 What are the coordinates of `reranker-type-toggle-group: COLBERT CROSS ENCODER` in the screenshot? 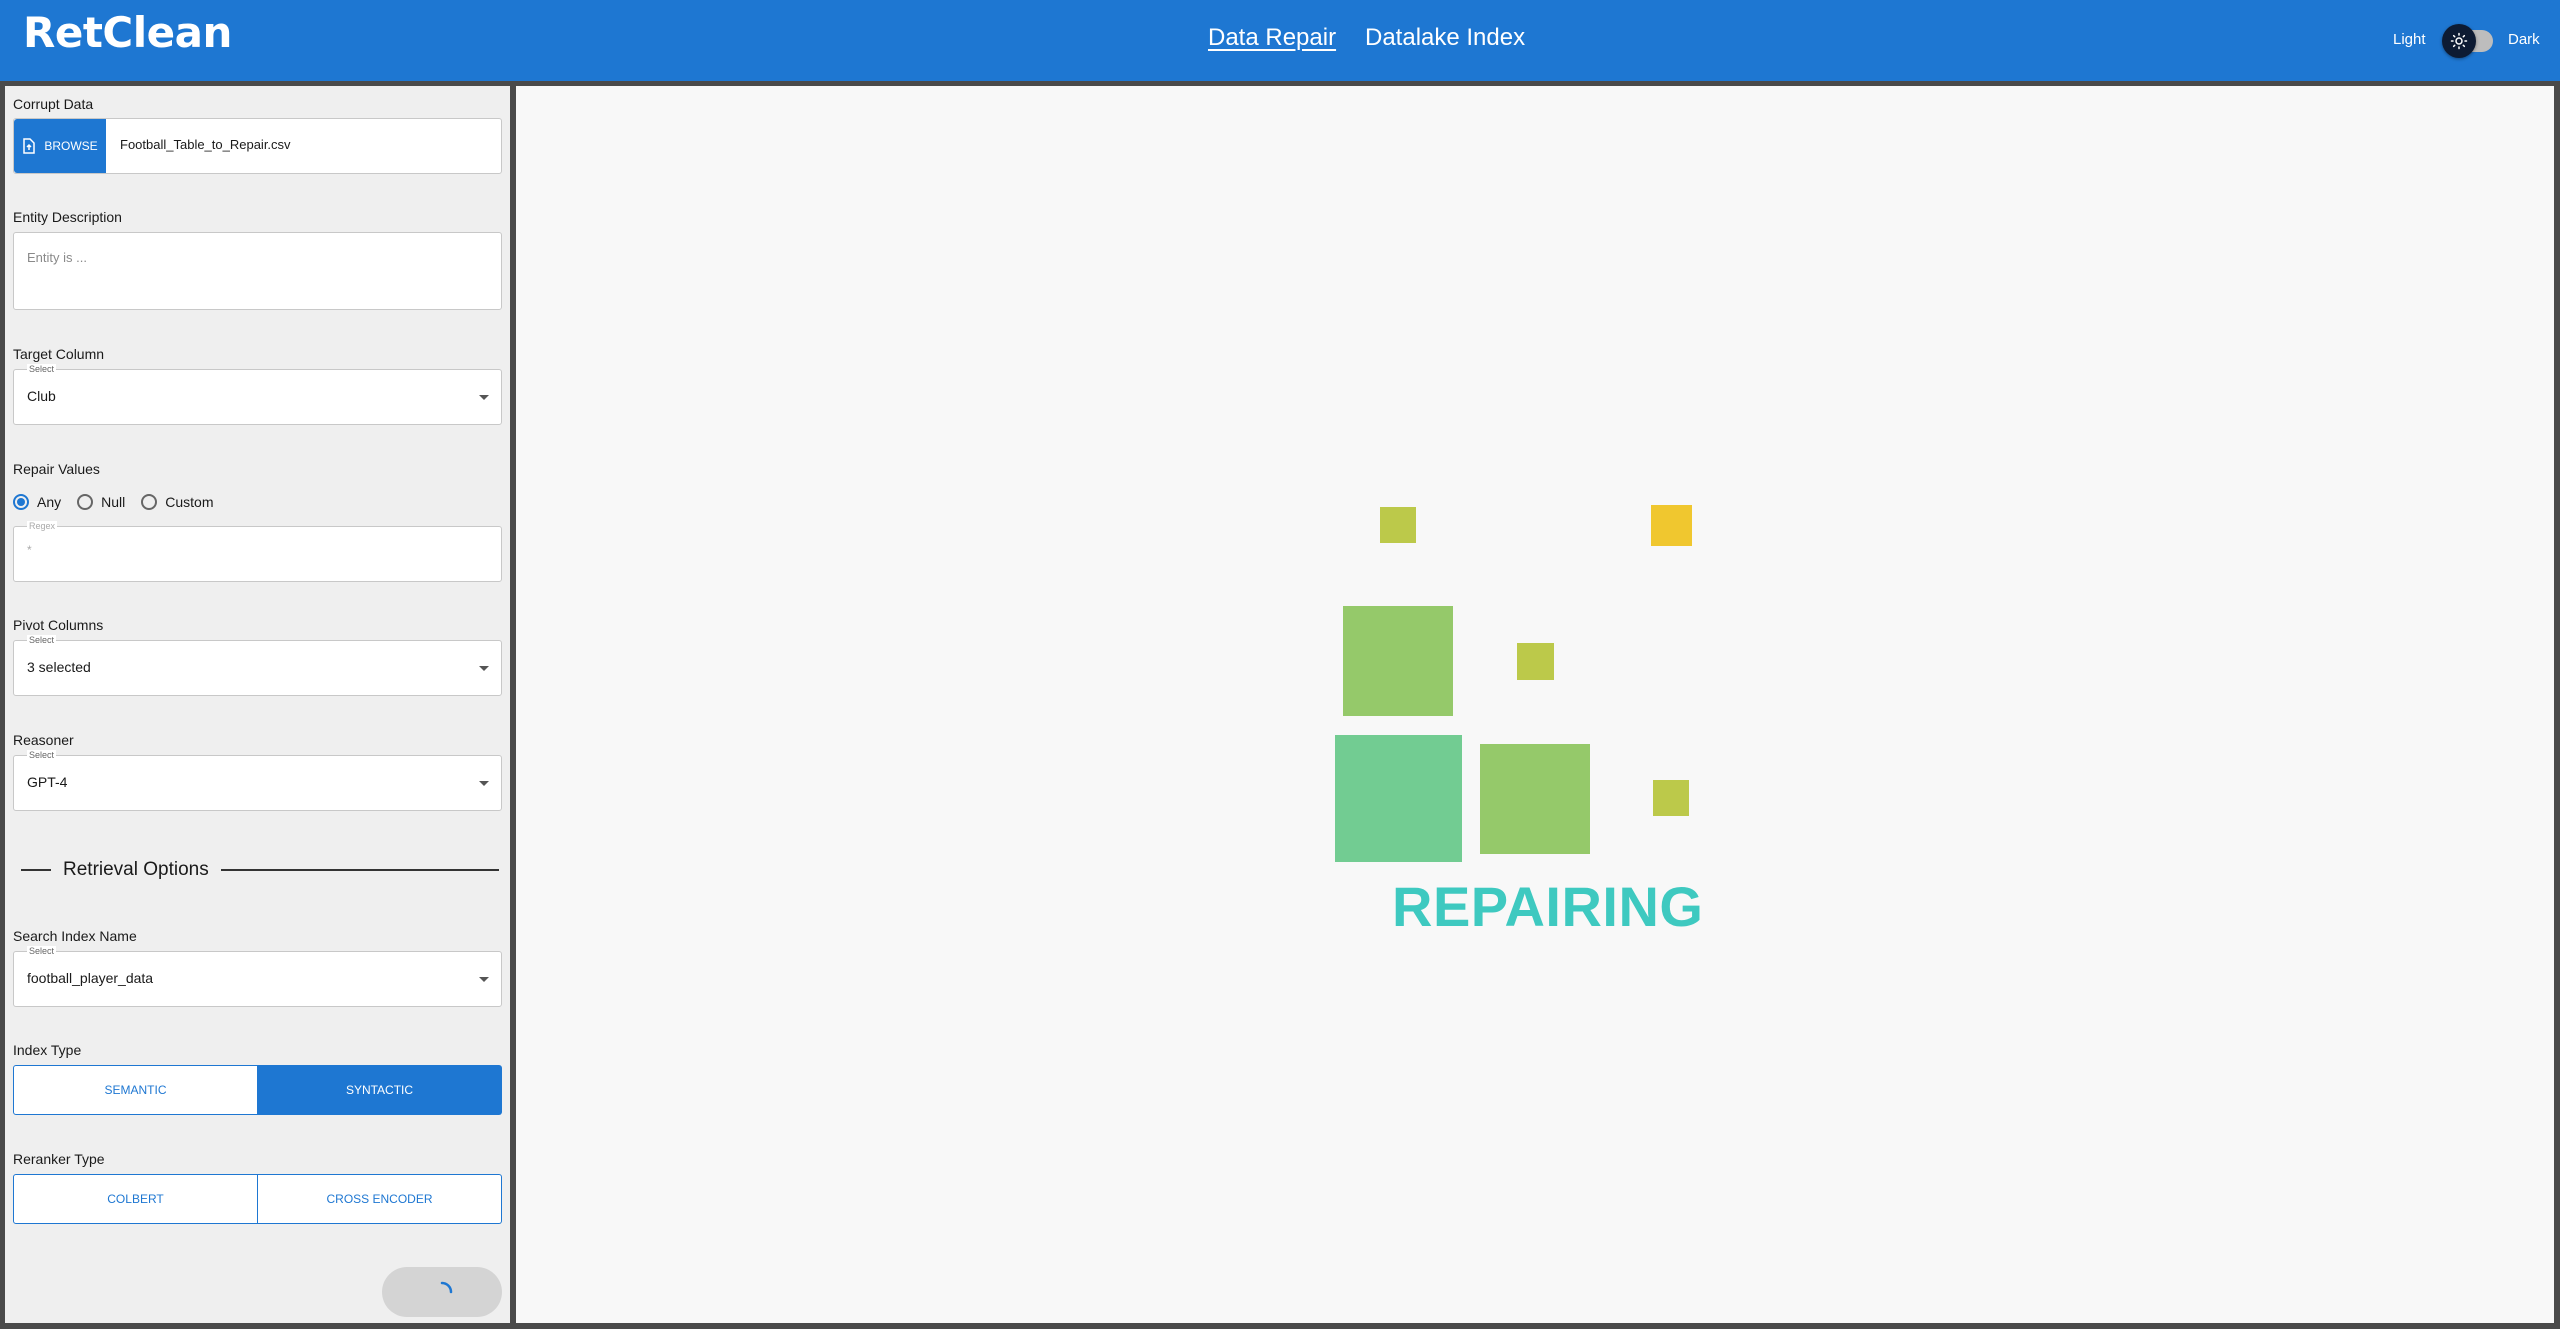 It's located at (257, 1199).